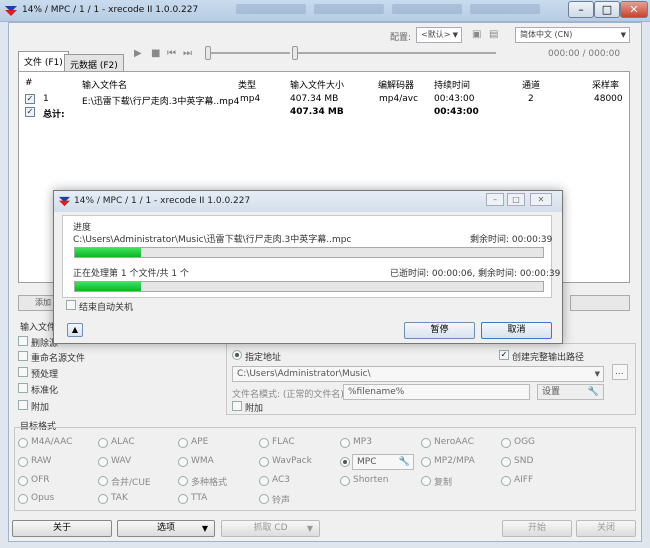 The width and height of the screenshot is (650, 548). What do you see at coordinates (606, 528) in the screenshot?
I see `close-button: 关闭` at bounding box center [606, 528].